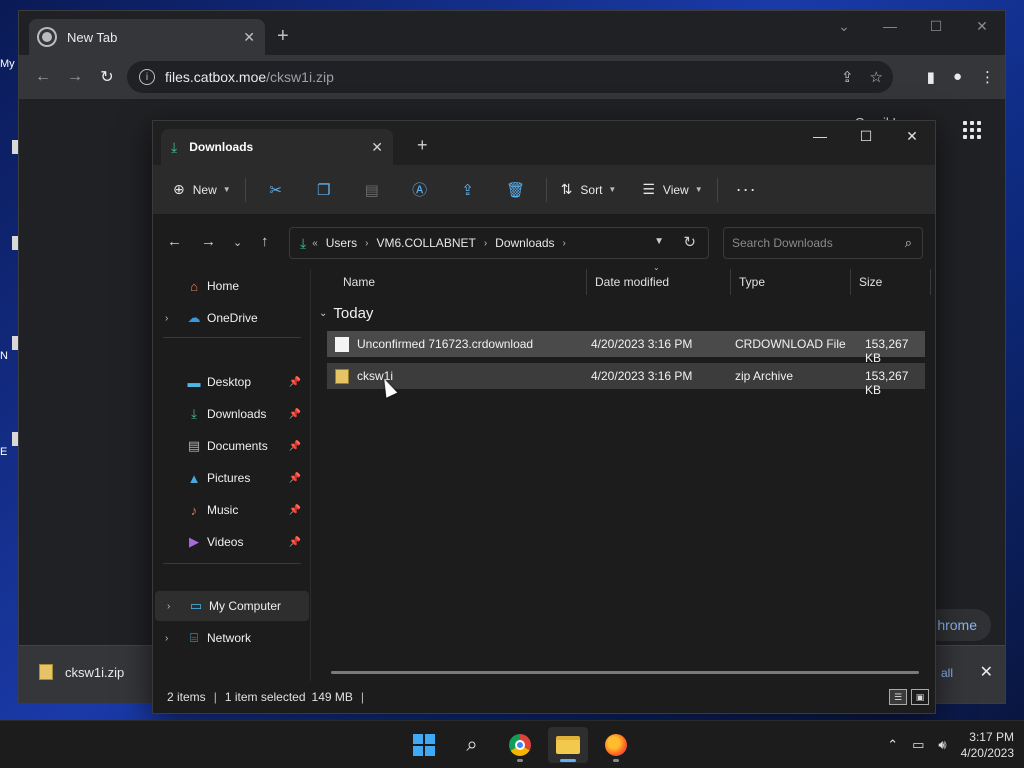  Describe the element at coordinates (472, 745) in the screenshot. I see `taskbar-search-button: ⌕` at that location.